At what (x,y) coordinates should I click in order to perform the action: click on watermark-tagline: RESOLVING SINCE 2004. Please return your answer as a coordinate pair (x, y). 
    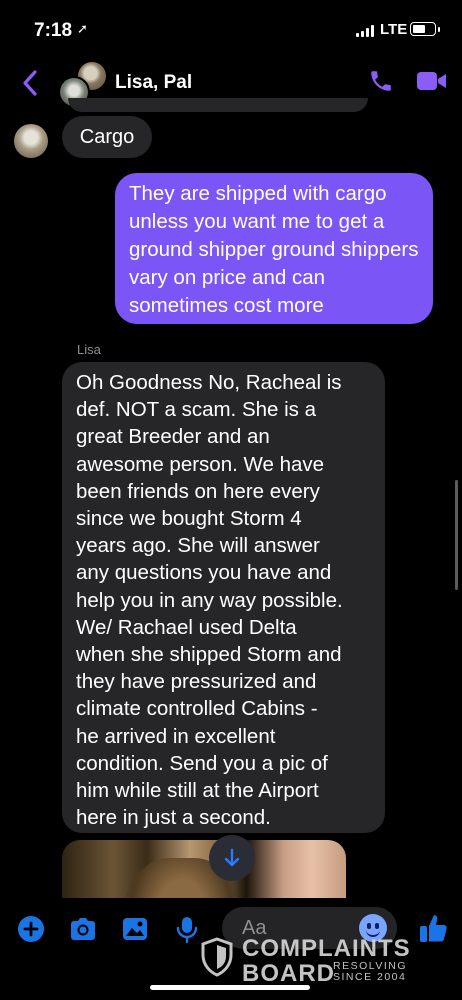
    Looking at the image, I should click on (378, 972).